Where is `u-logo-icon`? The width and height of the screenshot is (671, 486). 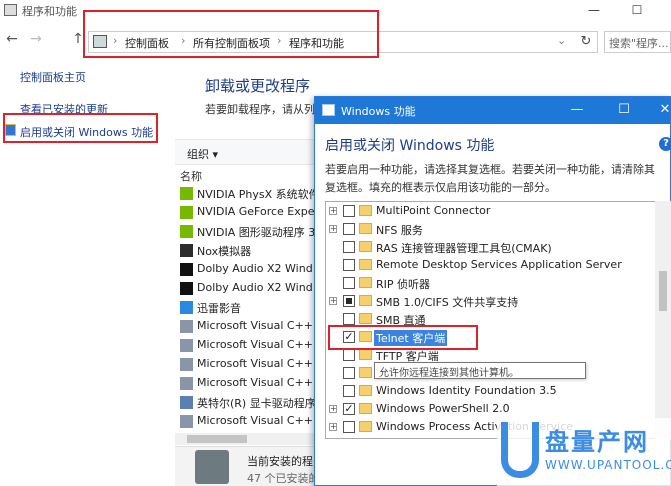
u-logo-icon is located at coordinates (520, 450).